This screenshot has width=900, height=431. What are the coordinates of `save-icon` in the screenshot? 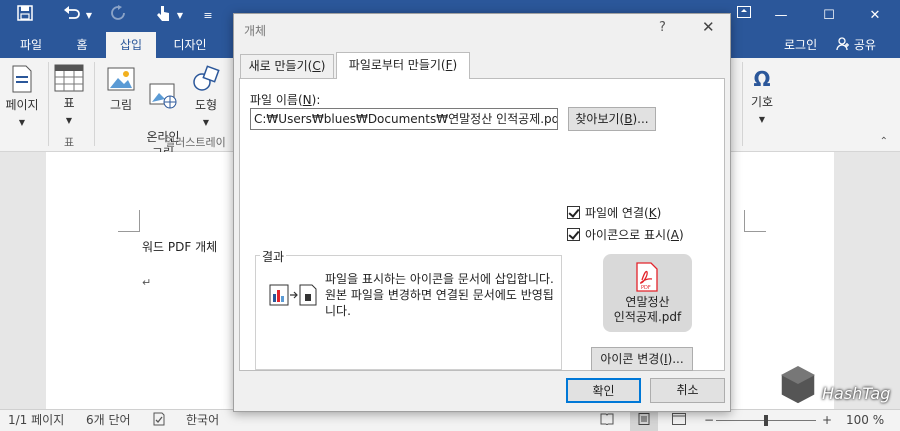 It's located at (25, 16).